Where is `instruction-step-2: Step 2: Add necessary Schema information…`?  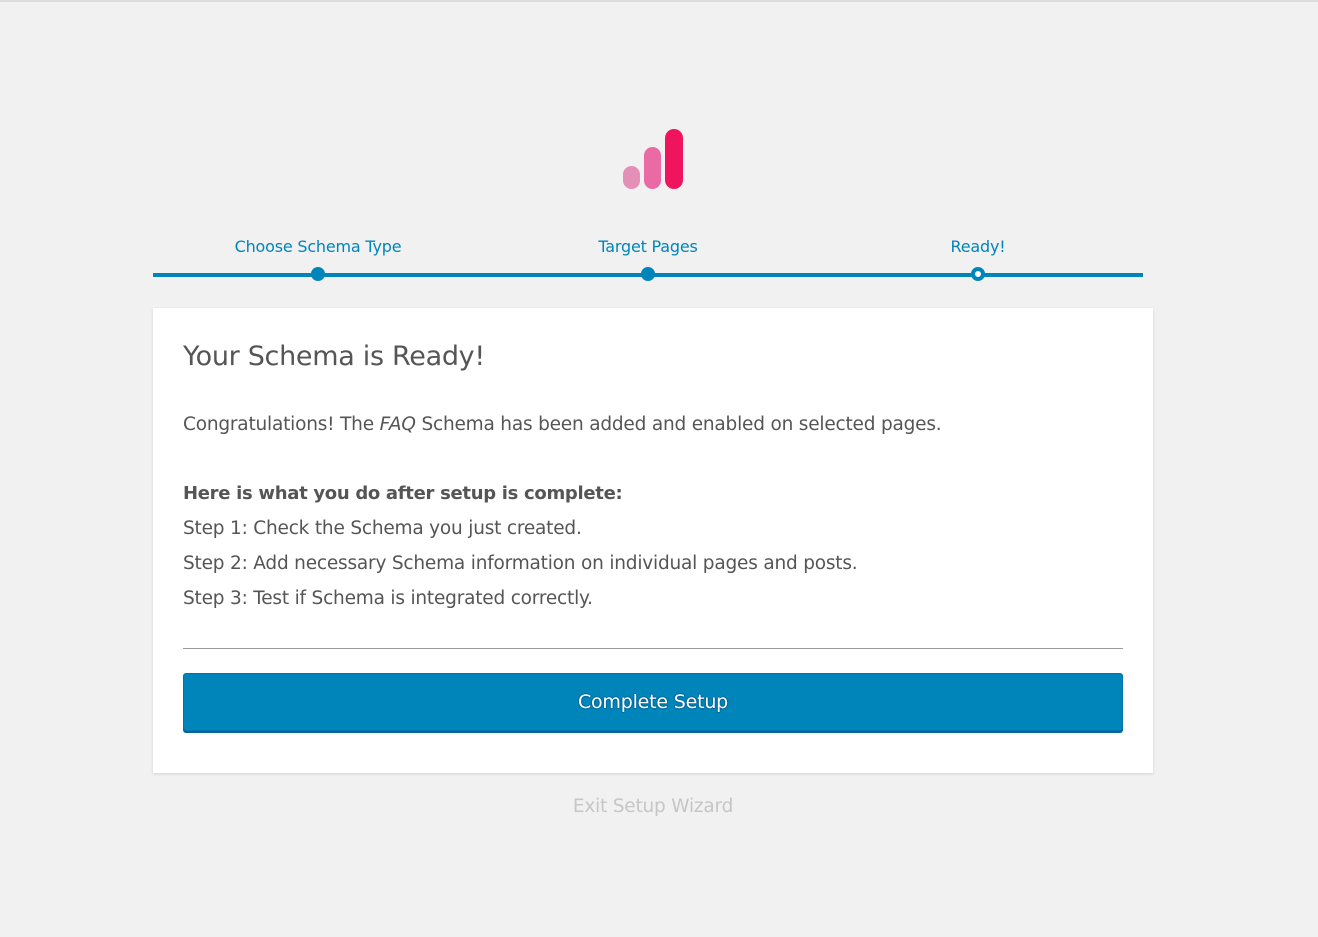
instruction-step-2: Step 2: Add necessary Schema information… is located at coordinates (520, 563).